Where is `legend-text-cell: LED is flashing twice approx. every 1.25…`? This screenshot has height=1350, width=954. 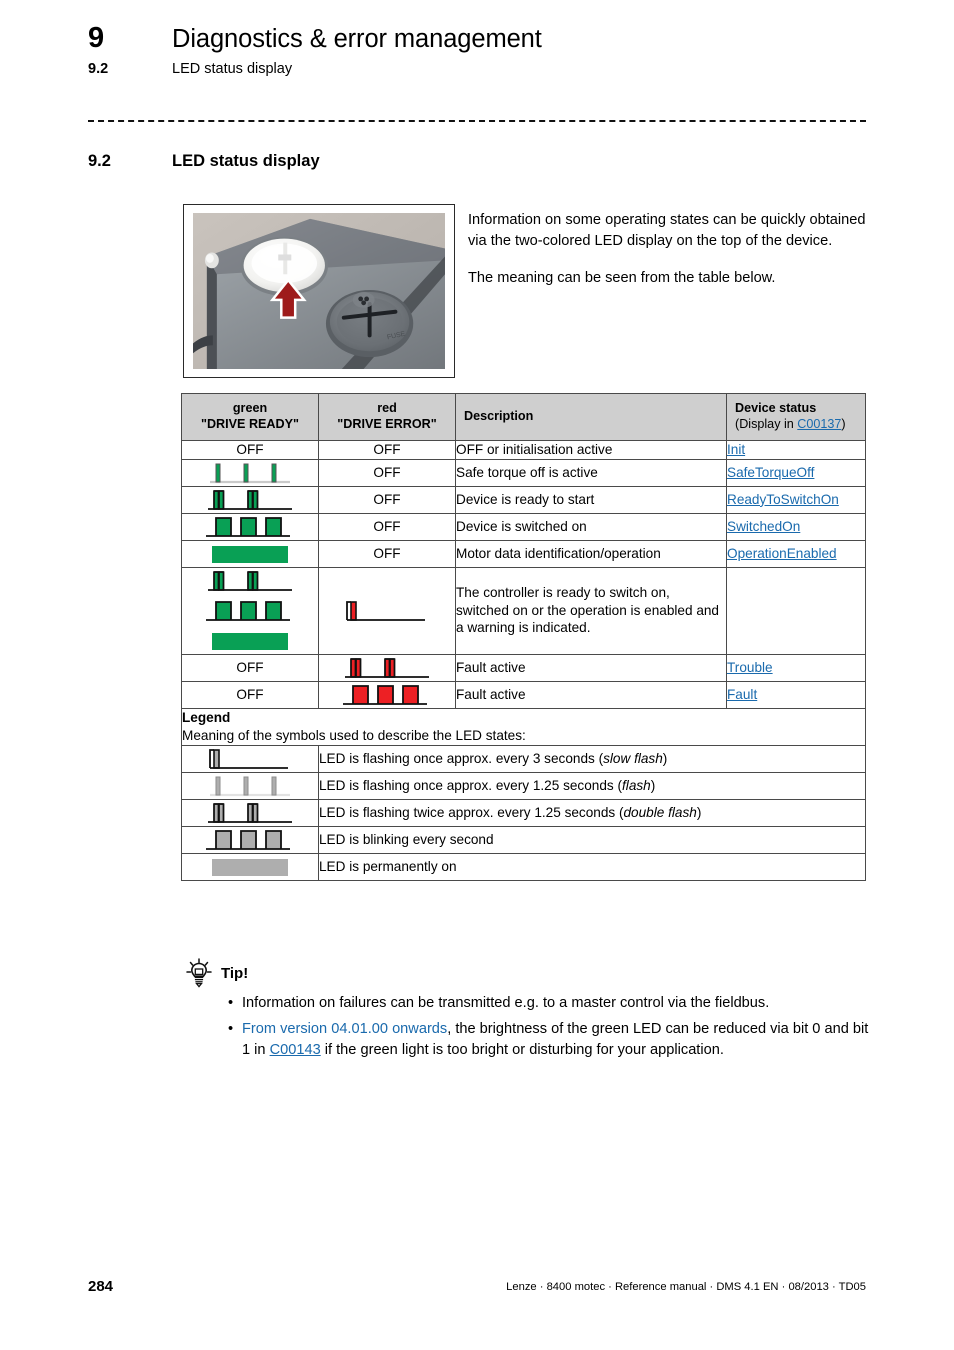 legend-text-cell: LED is flashing twice approx. every 1.25… is located at coordinates (592, 812).